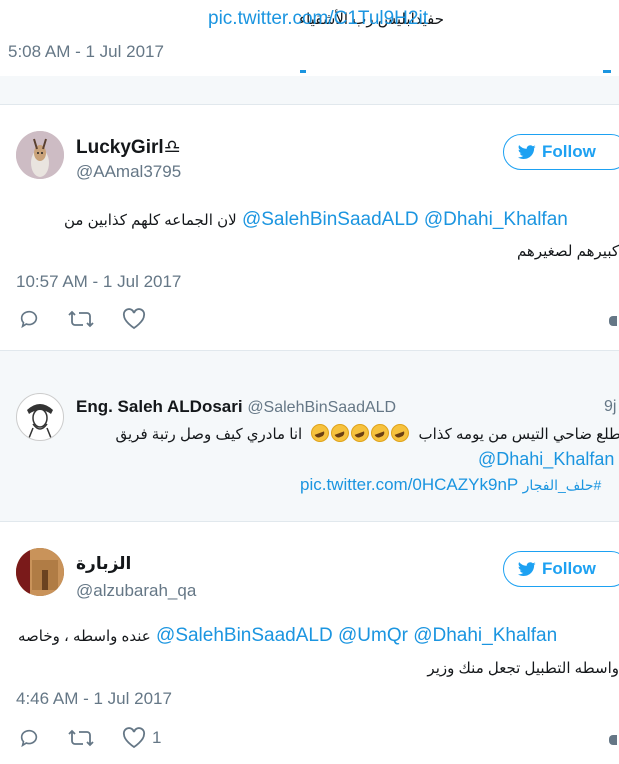 Image resolution: width=619 pixels, height=764 pixels. I want to click on avatar-gazelle-icon, so click(40, 155).